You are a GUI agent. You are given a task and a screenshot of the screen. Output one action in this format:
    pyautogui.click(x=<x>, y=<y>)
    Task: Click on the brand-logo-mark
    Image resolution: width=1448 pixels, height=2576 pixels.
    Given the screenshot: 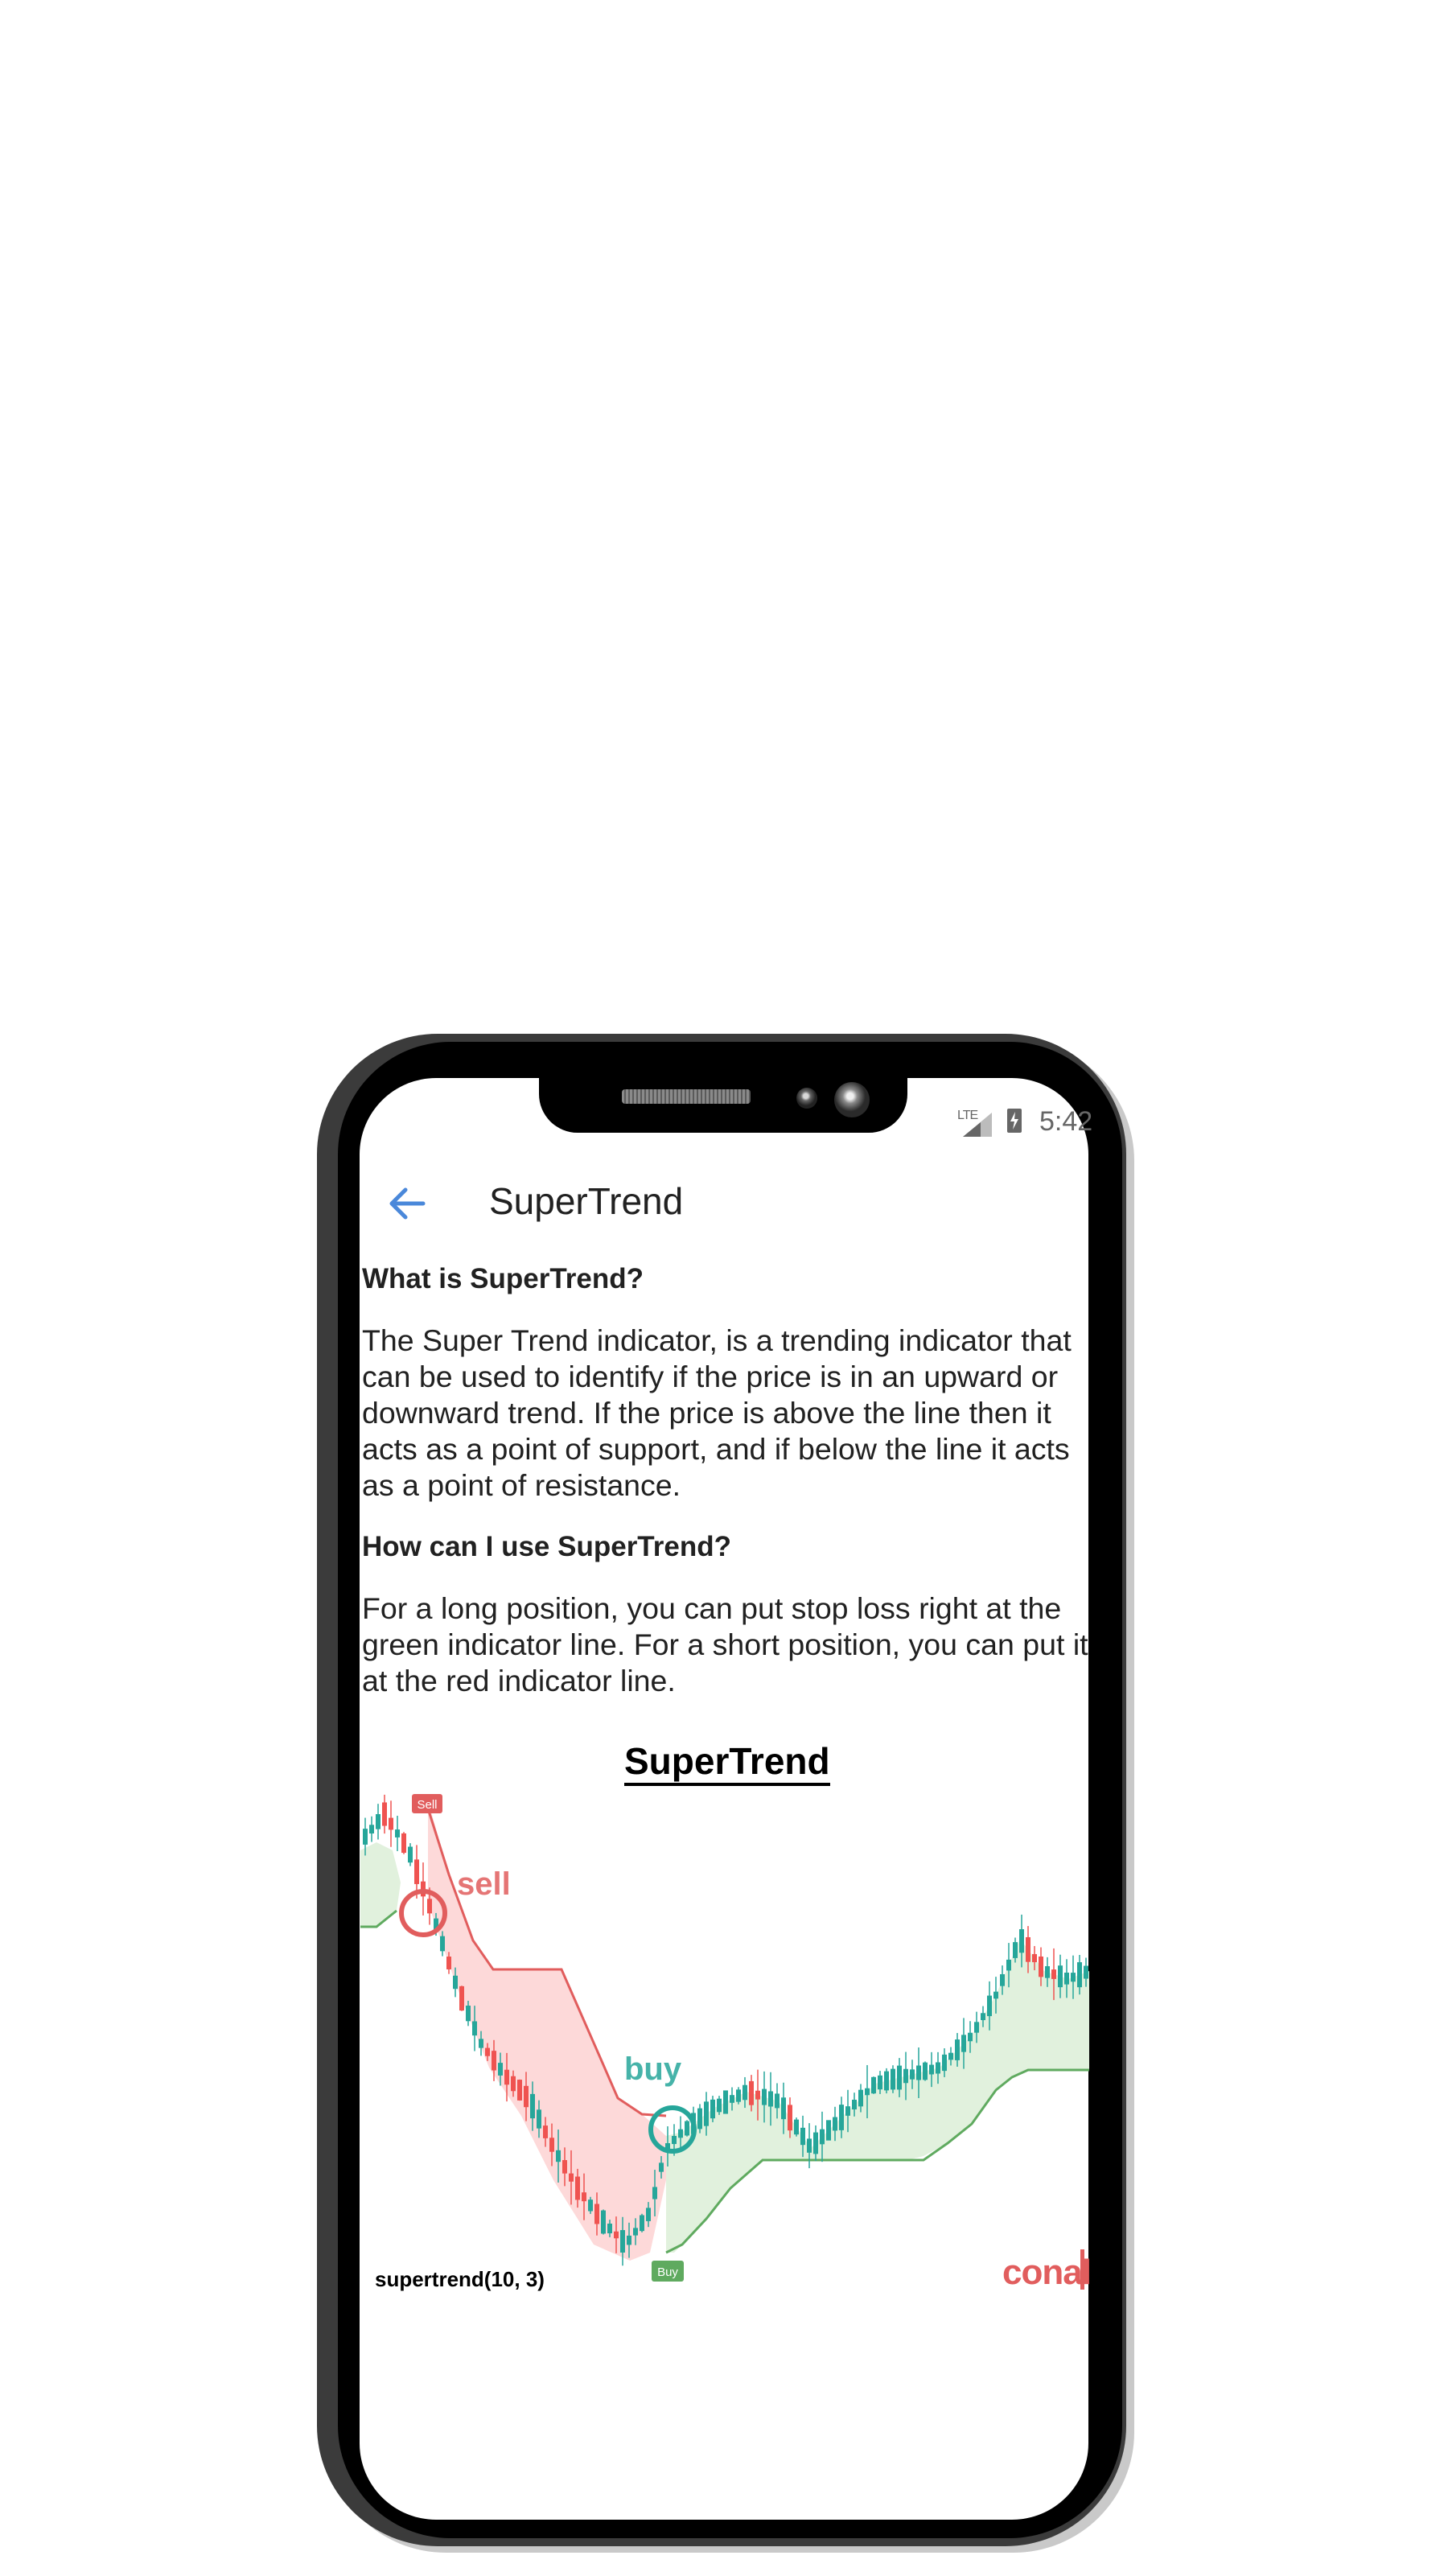 What is the action you would take?
    pyautogui.click(x=1082, y=2269)
    